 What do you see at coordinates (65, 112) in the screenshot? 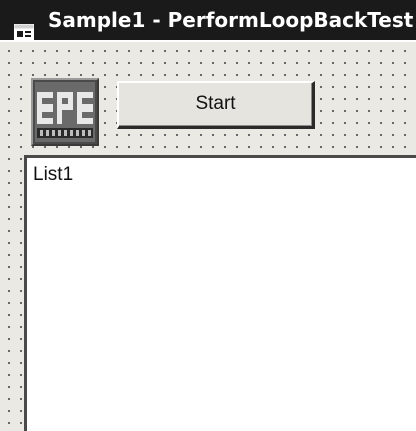
I see `epe-logo` at bounding box center [65, 112].